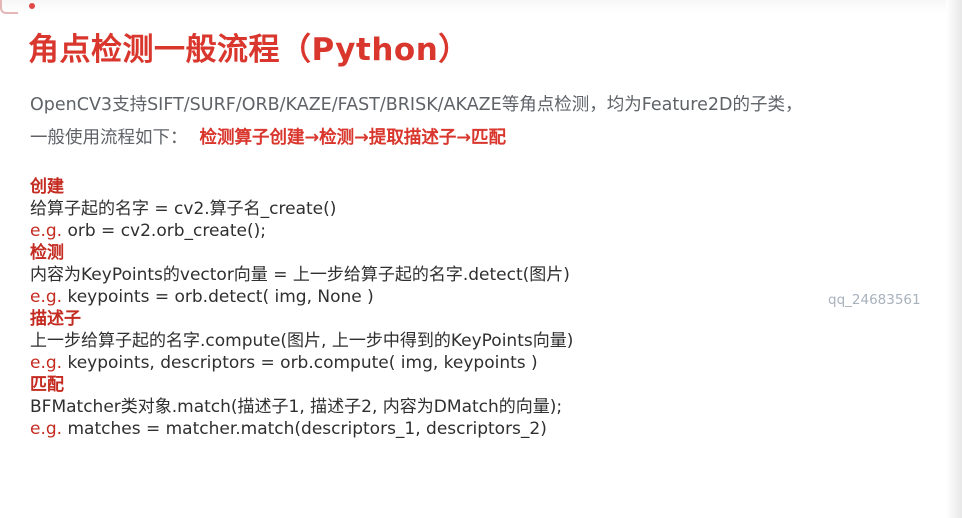 Image resolution: width=962 pixels, height=518 pixels. I want to click on step-heading: 检测, so click(47, 253).